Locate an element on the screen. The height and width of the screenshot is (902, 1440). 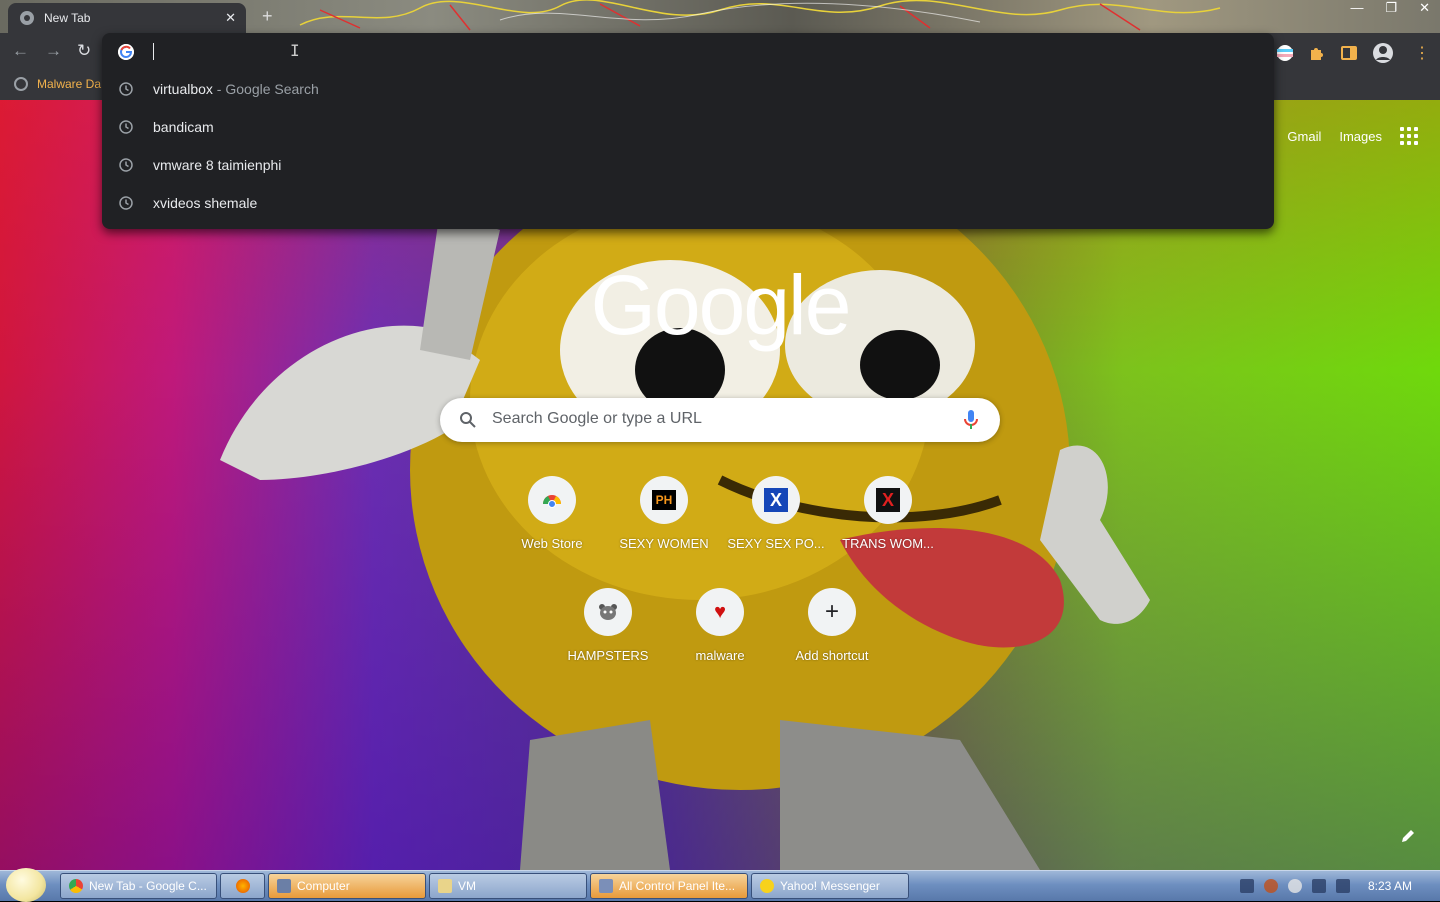
control-panel-icon is located at coordinates (606, 886).